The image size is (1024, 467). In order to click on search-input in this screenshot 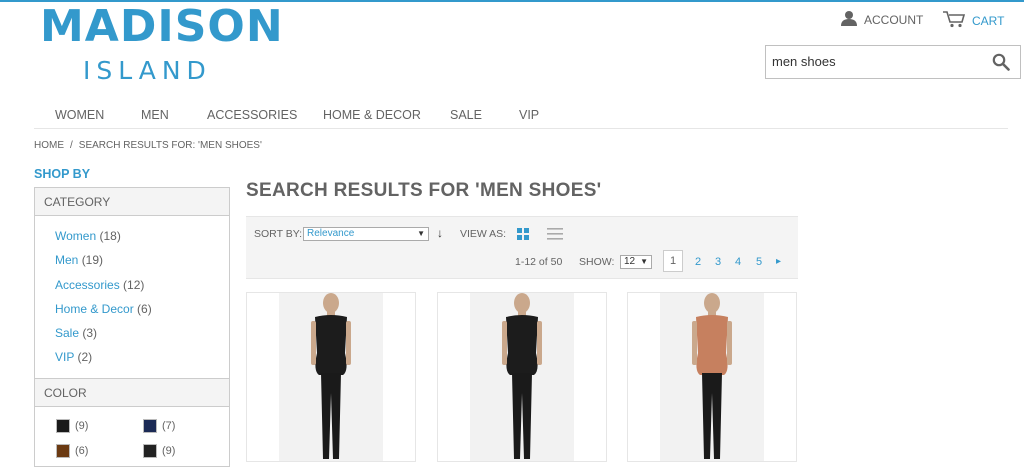, I will do `click(872, 61)`.